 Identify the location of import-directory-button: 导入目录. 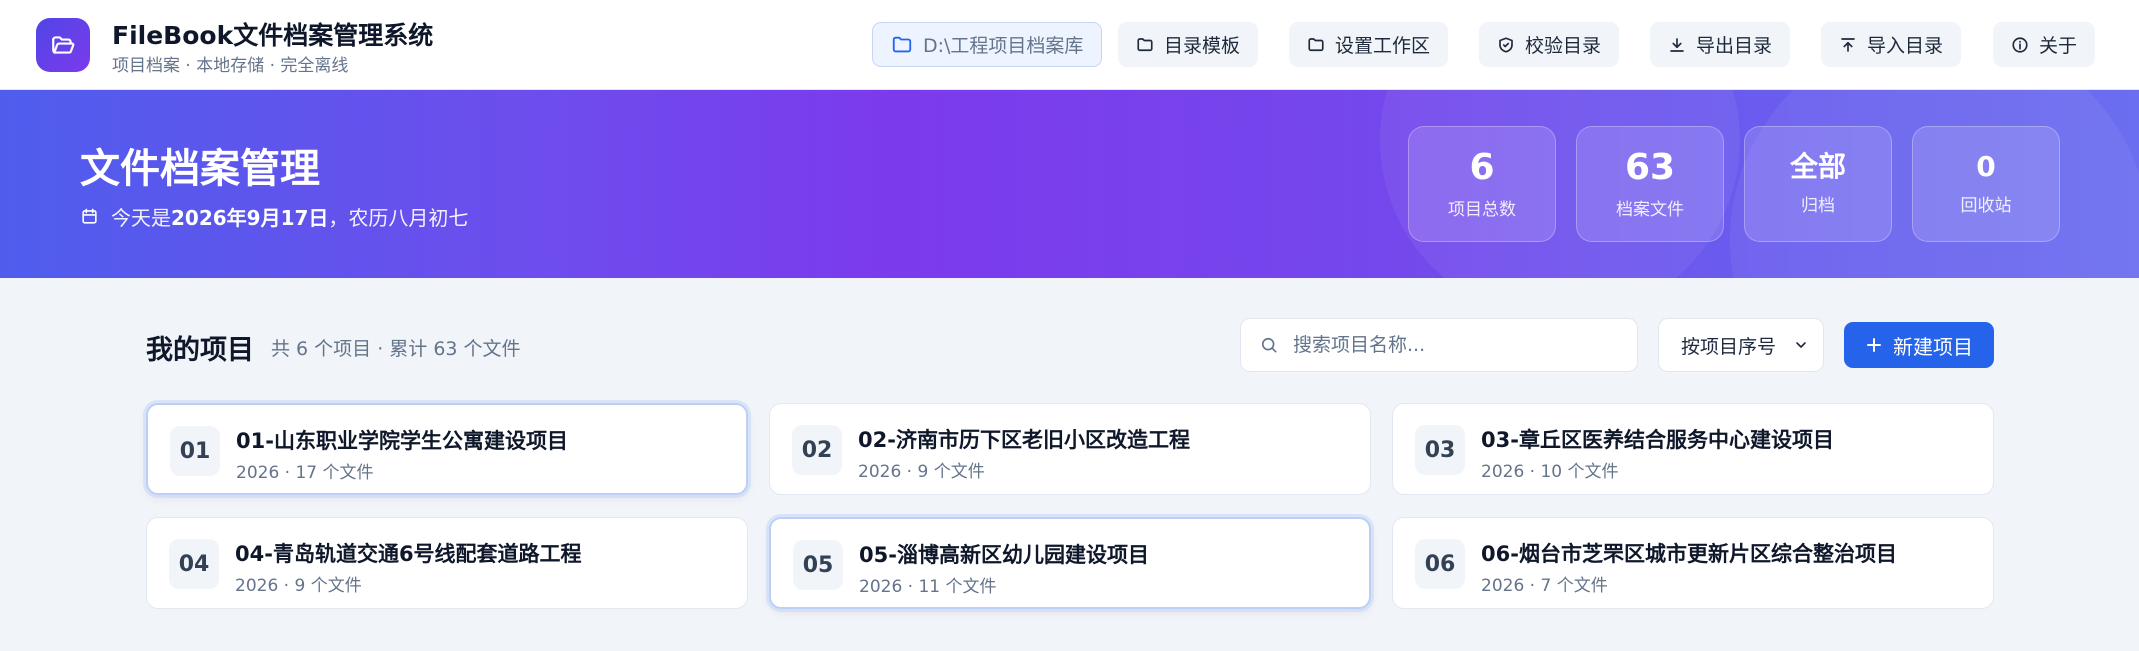
(1891, 44).